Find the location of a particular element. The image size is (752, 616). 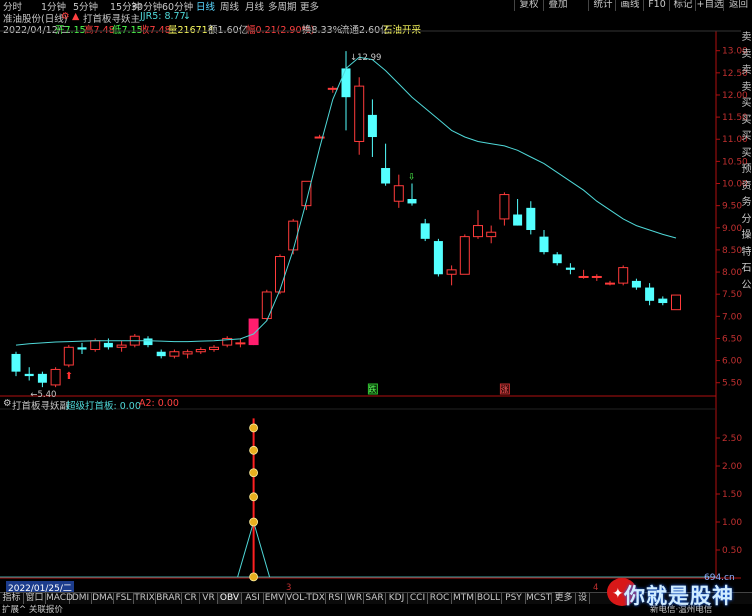

signal-arrow-icon: ⇩ is located at coordinates (412, 178).